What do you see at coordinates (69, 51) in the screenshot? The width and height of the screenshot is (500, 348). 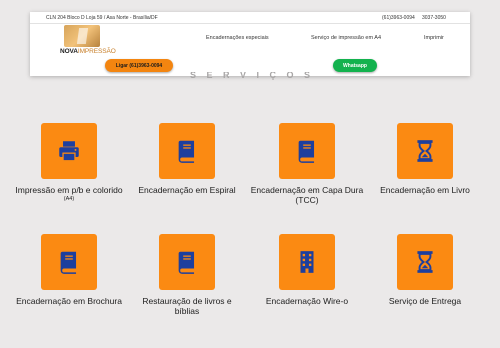 I see `logo-word-nova: NOVA` at bounding box center [69, 51].